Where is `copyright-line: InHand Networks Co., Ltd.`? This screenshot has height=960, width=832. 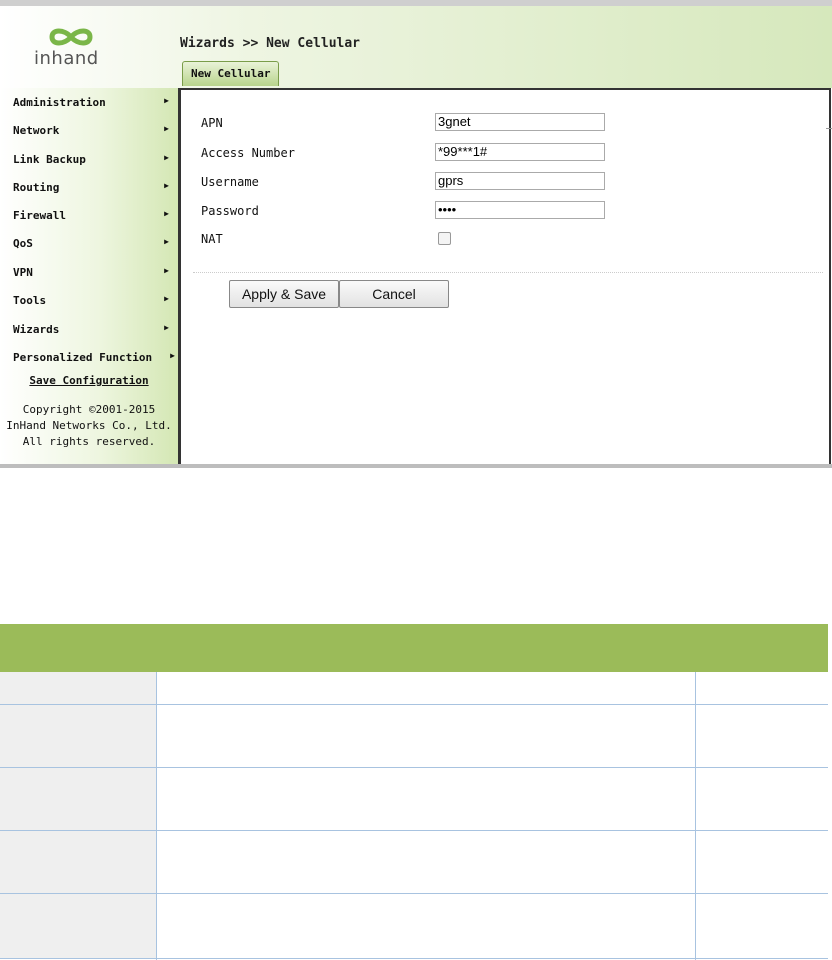 copyright-line: InHand Networks Co., Ltd. is located at coordinates (89, 425).